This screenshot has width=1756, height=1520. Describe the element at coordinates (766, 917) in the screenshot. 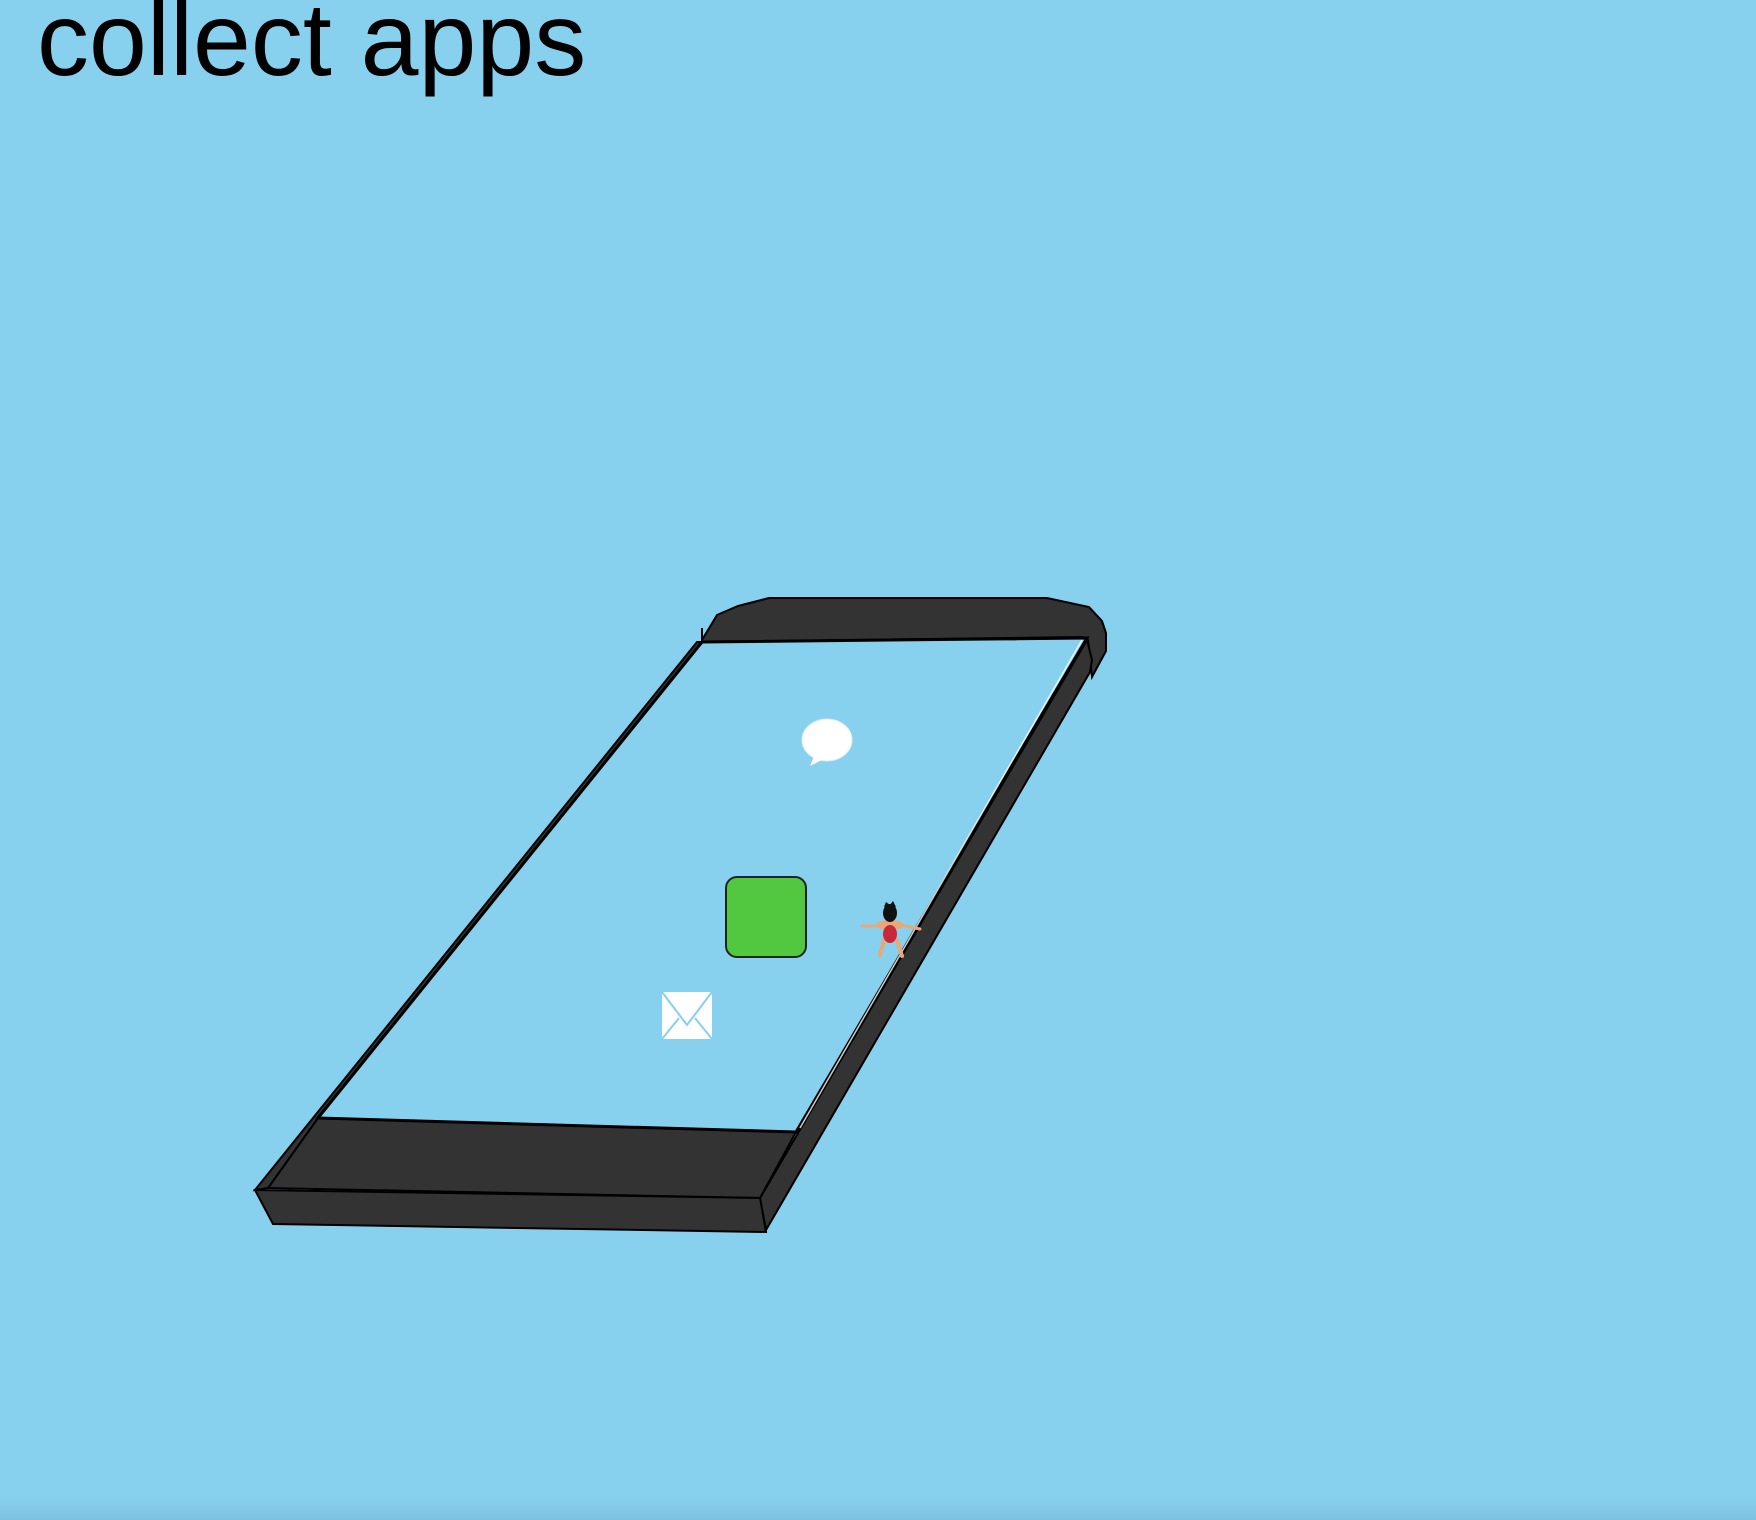

I see `green-app-icon` at that location.